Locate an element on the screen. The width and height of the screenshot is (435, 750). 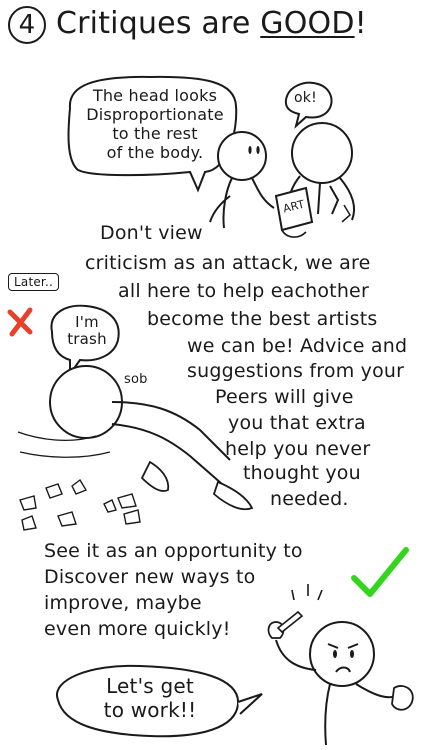
work-line-2: to work!! is located at coordinates (150, 710).